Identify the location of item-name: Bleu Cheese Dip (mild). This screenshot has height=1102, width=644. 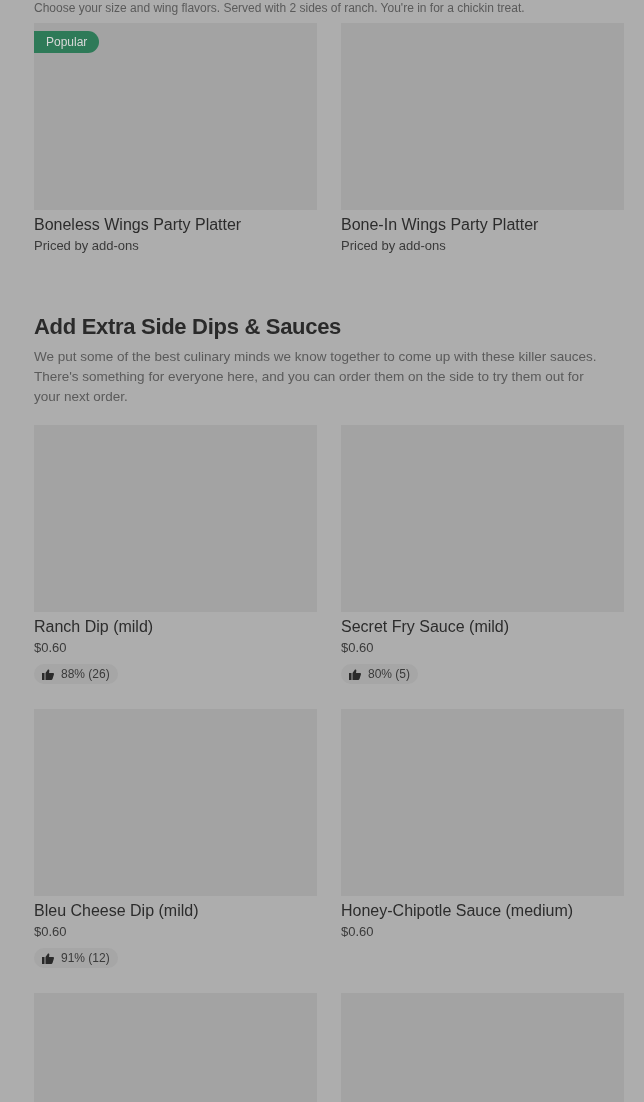
(116, 911).